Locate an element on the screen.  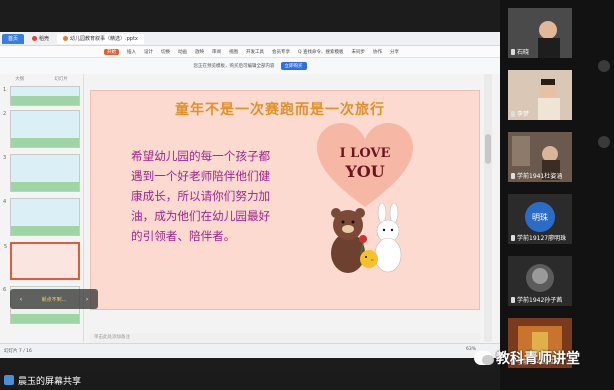
tab-home-label: 首页 is located at coordinates (13, 39).